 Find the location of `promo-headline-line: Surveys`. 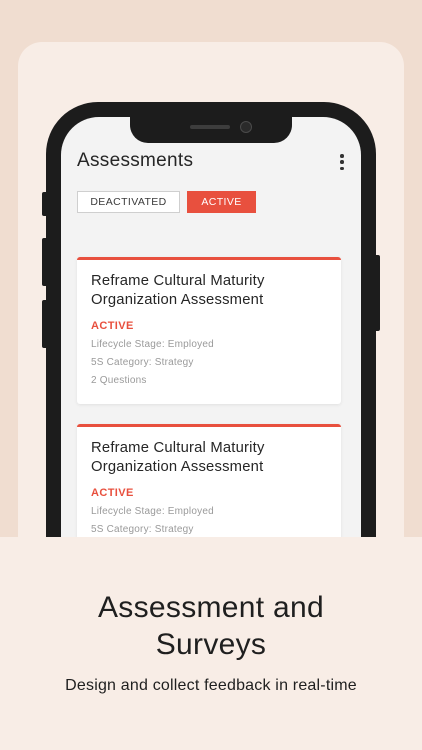

promo-headline-line: Surveys is located at coordinates (211, 644).